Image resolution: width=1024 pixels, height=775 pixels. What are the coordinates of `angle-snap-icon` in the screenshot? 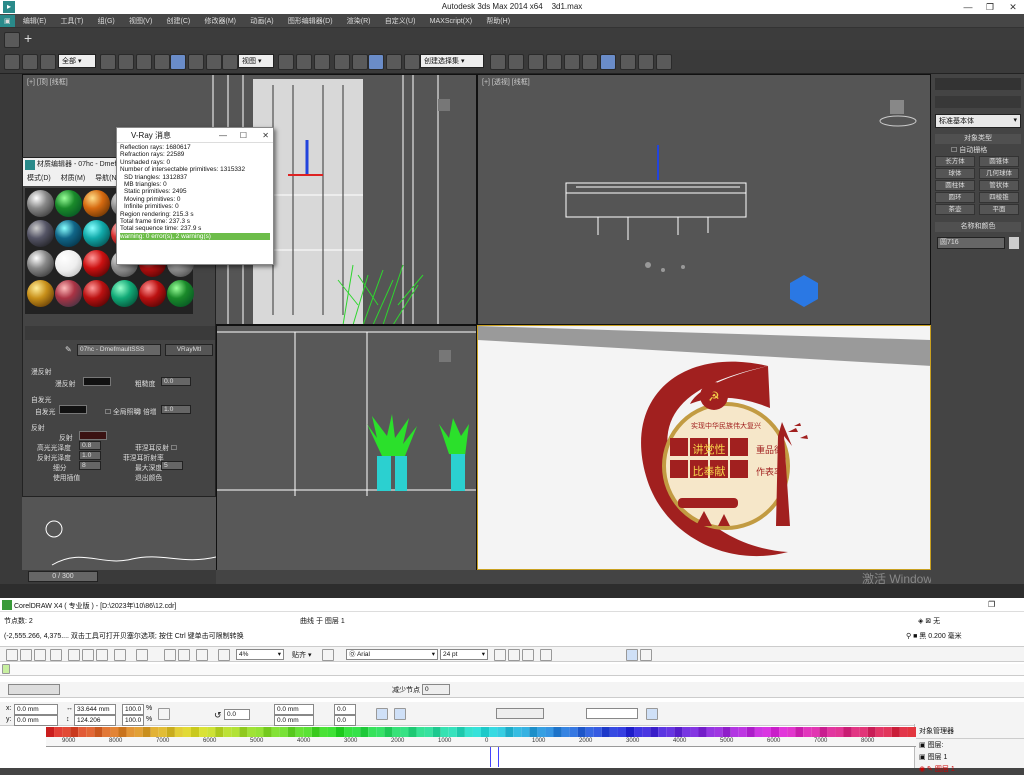 It's located at (360, 62).